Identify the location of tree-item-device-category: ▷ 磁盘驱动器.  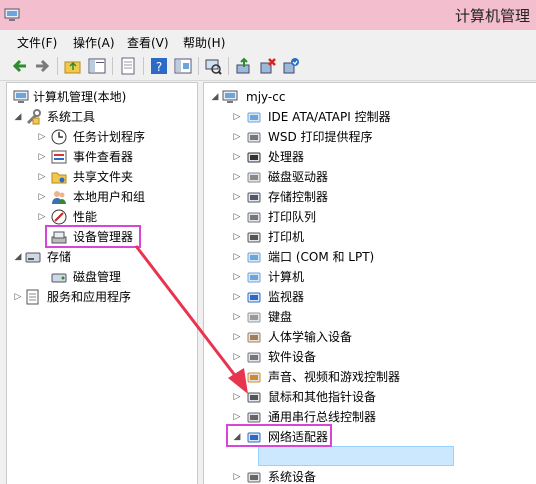
(370, 177).